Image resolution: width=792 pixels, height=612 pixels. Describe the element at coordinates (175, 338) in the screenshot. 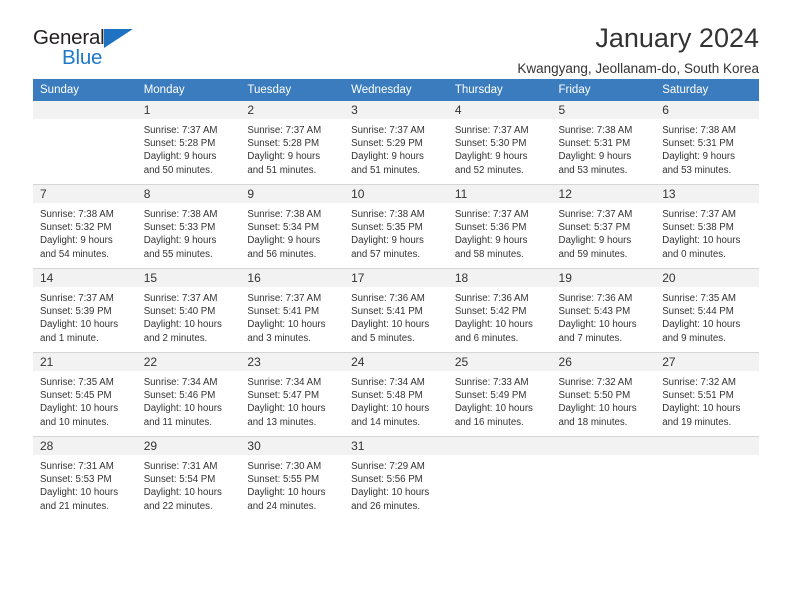

I see `daylight-text: and 2 minutes.` at that location.